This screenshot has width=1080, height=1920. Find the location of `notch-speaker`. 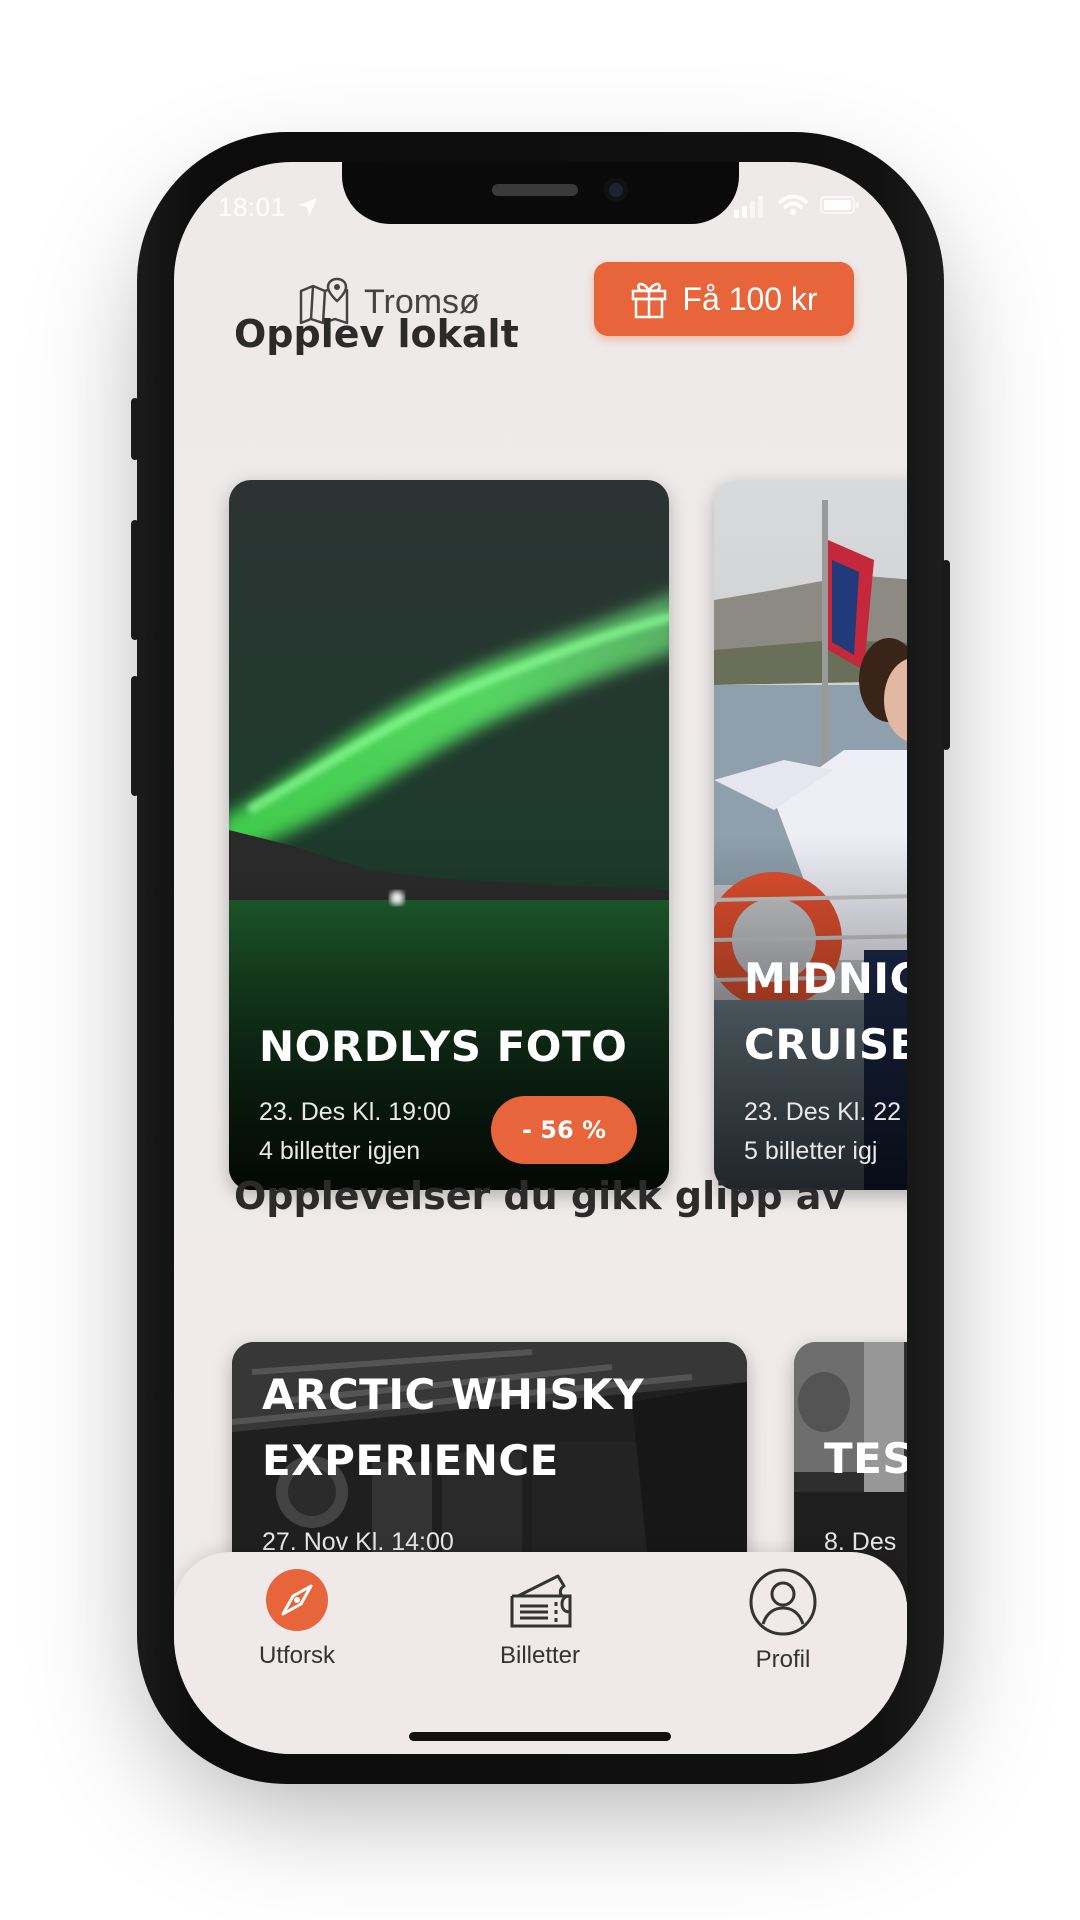

notch-speaker is located at coordinates (535, 190).